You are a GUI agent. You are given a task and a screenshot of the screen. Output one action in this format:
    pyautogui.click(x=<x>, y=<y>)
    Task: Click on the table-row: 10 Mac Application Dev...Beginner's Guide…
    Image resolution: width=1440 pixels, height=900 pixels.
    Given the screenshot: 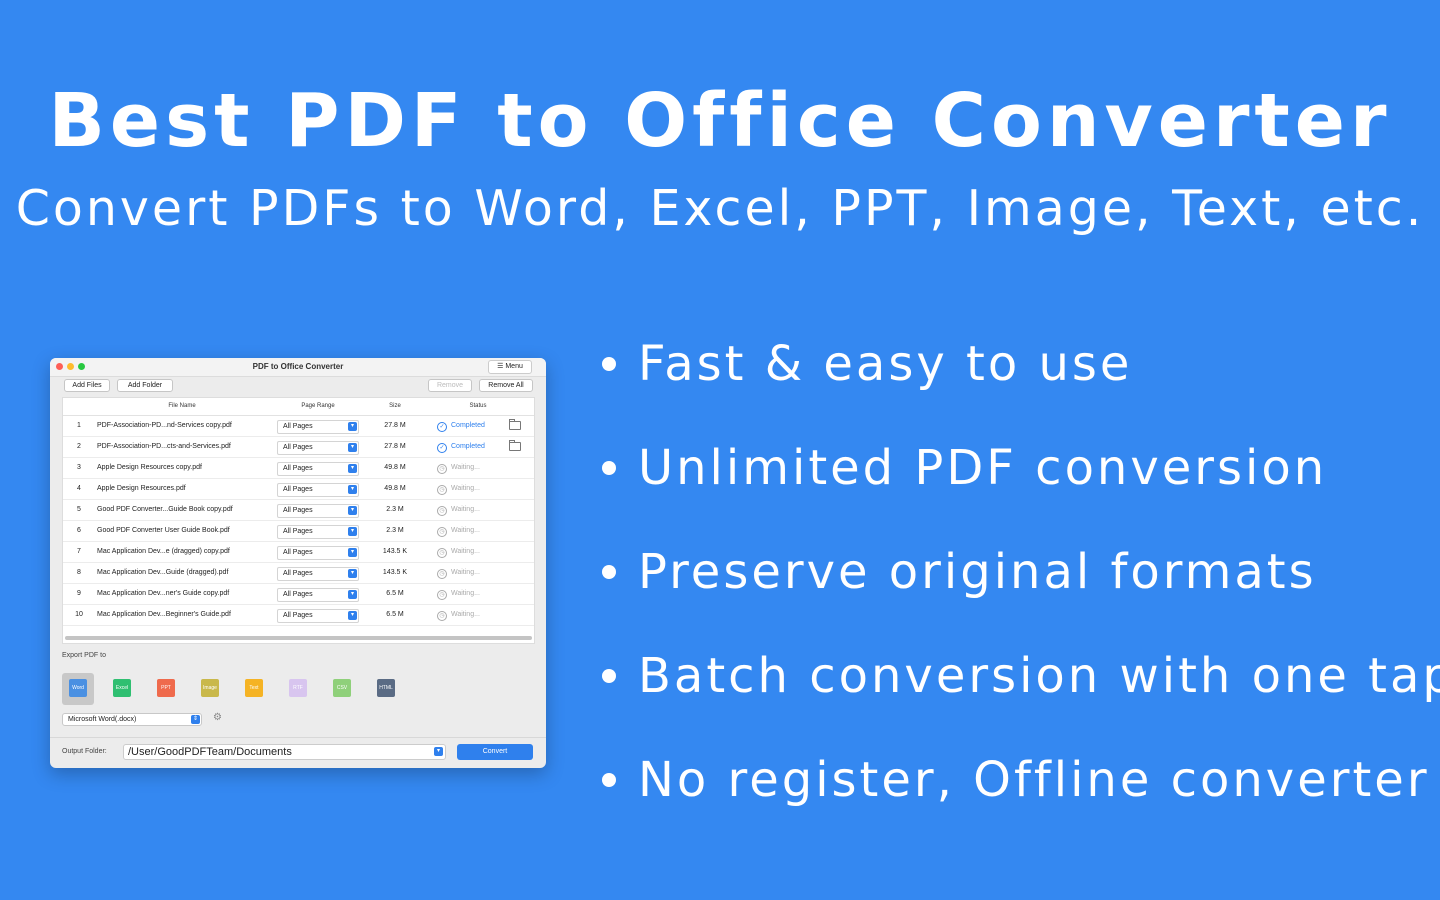 What is the action you would take?
    pyautogui.click(x=298, y=615)
    